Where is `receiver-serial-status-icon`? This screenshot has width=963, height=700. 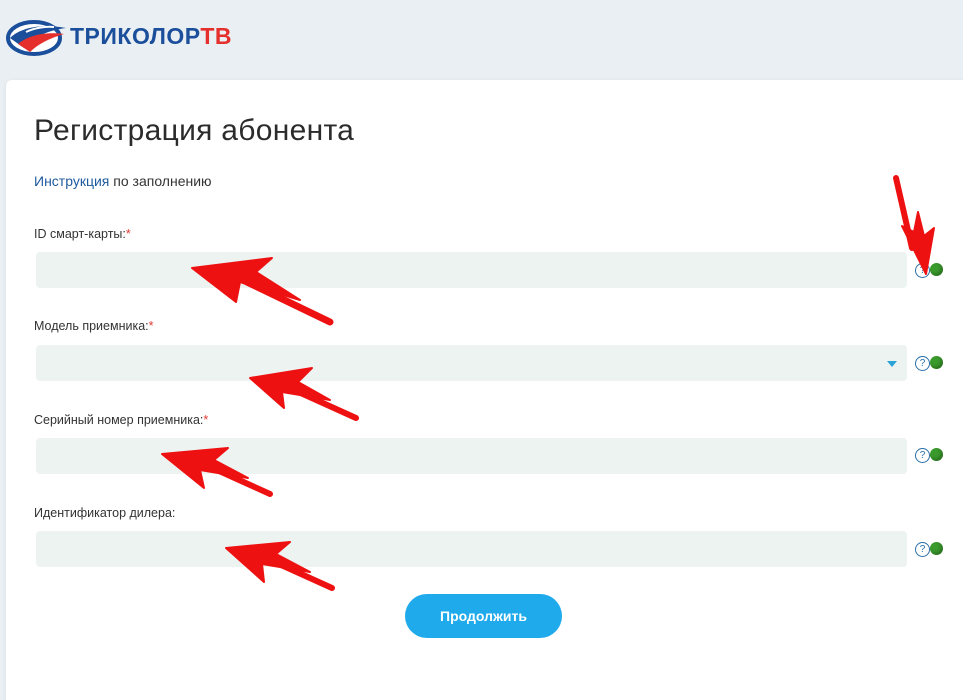
receiver-serial-status-icon is located at coordinates (936, 454).